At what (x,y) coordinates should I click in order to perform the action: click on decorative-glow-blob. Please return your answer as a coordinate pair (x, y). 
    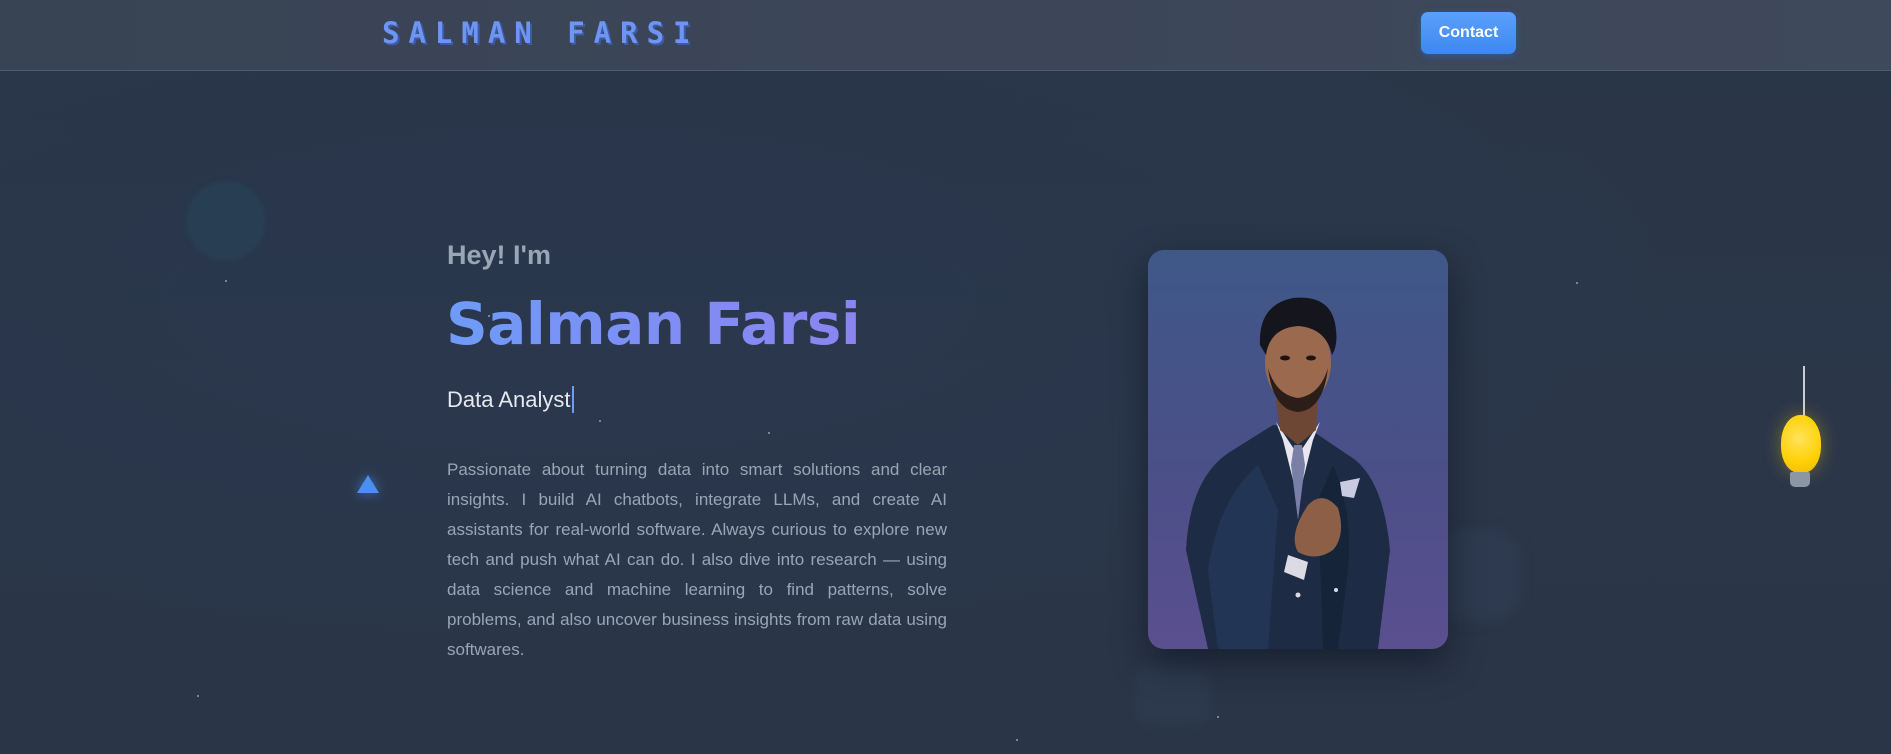
    Looking at the image, I should click on (1172, 695).